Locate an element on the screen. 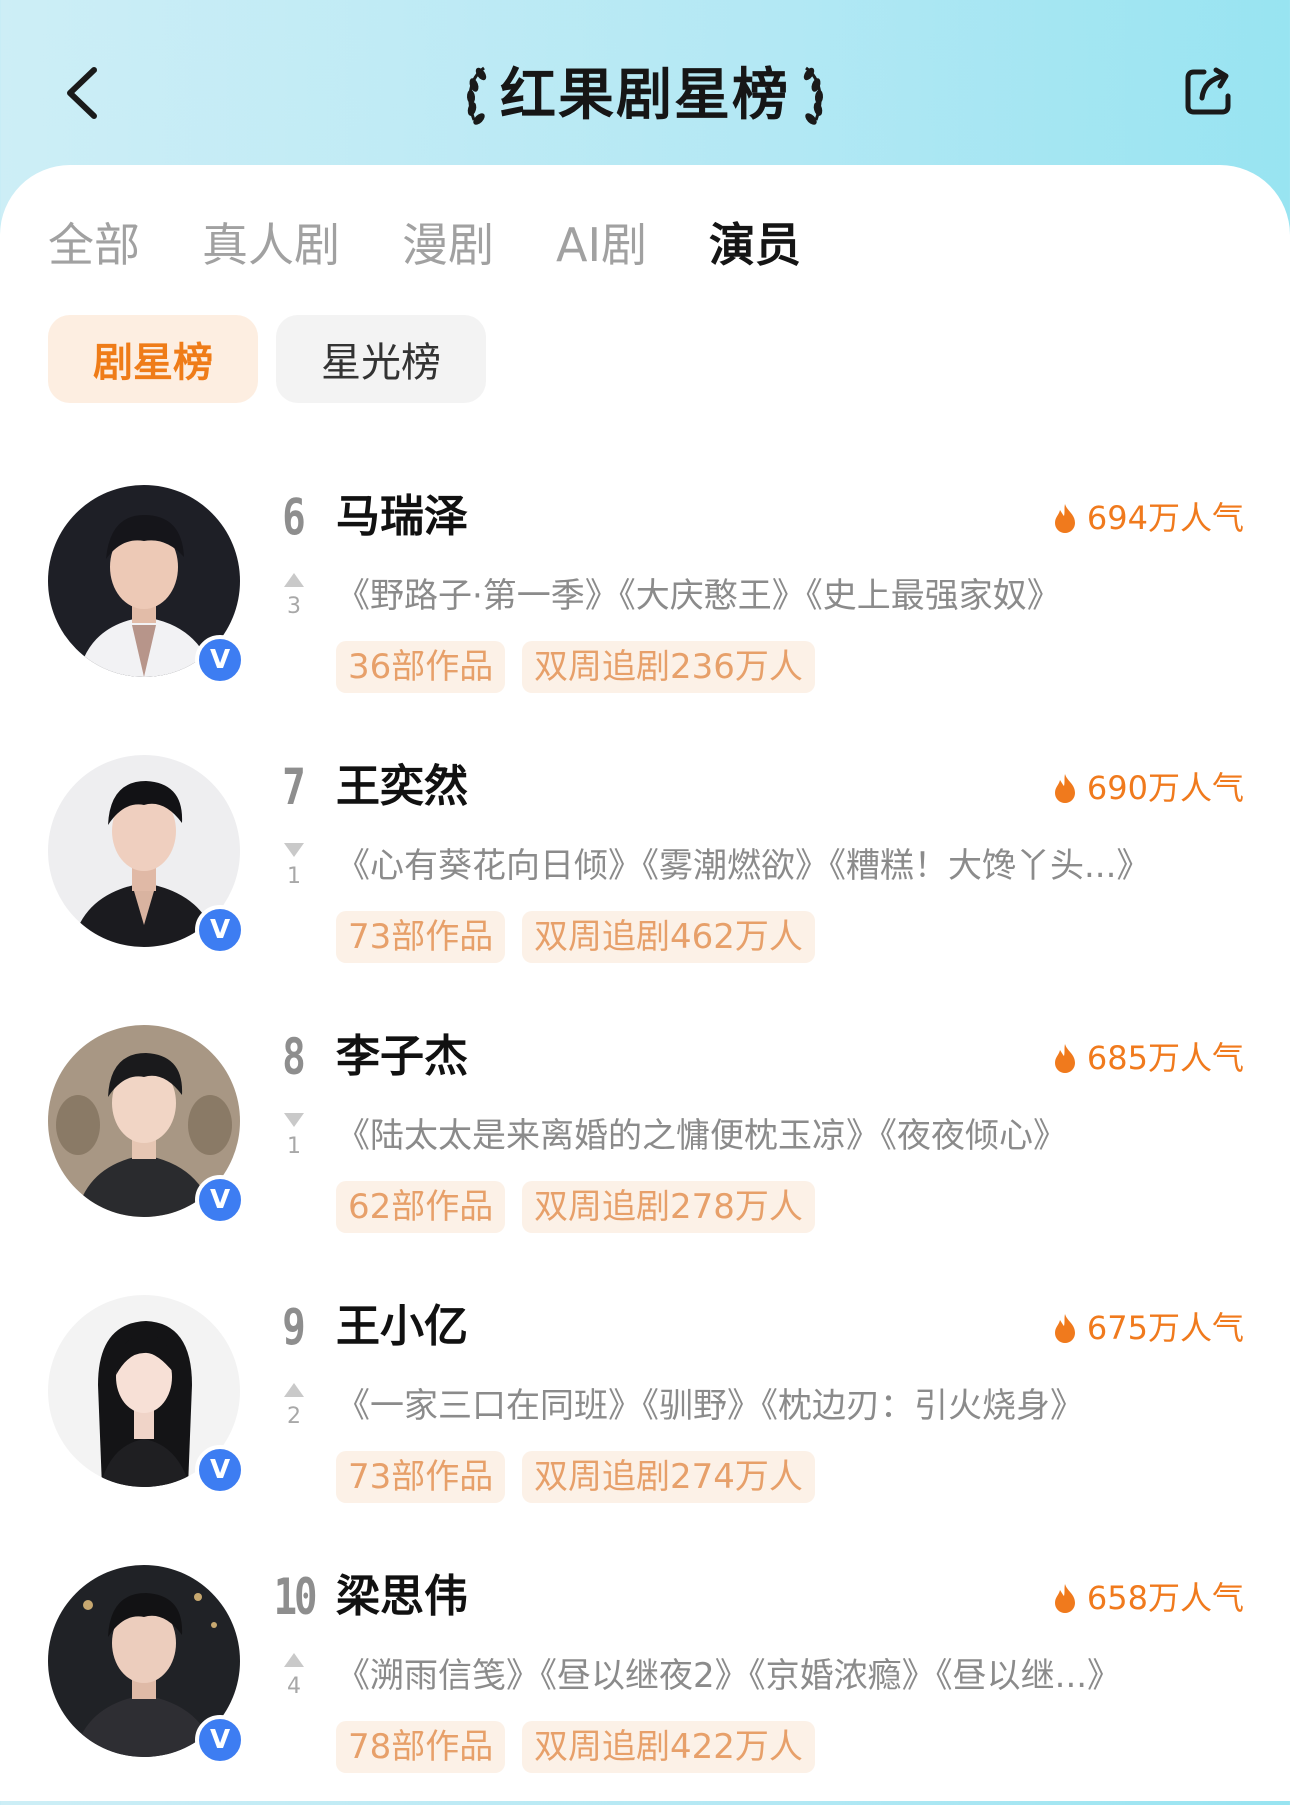 The width and height of the screenshot is (1290, 1805). followers-tag: 双周追剧422万人 is located at coordinates (668, 1747).